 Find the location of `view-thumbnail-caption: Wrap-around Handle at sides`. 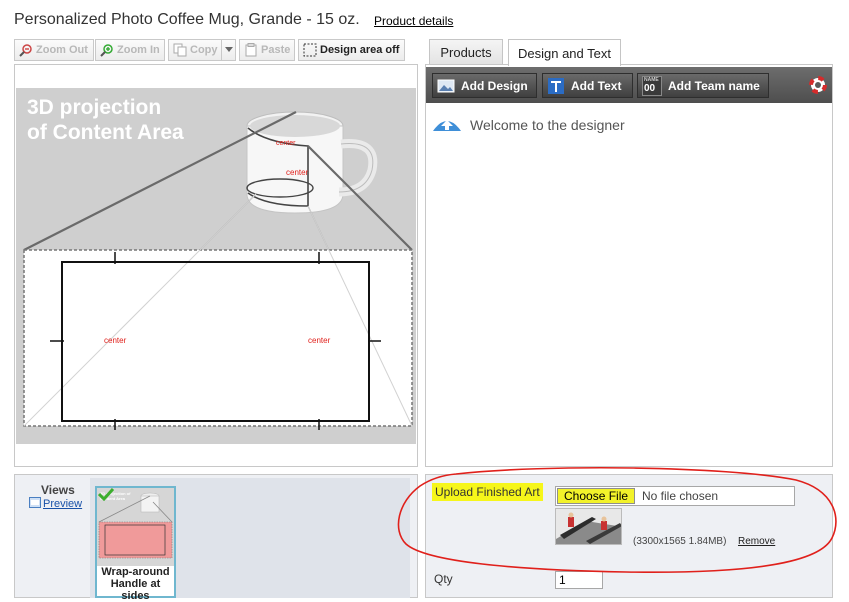

view-thumbnail-caption: Wrap-around Handle at sides is located at coordinates (135, 584).